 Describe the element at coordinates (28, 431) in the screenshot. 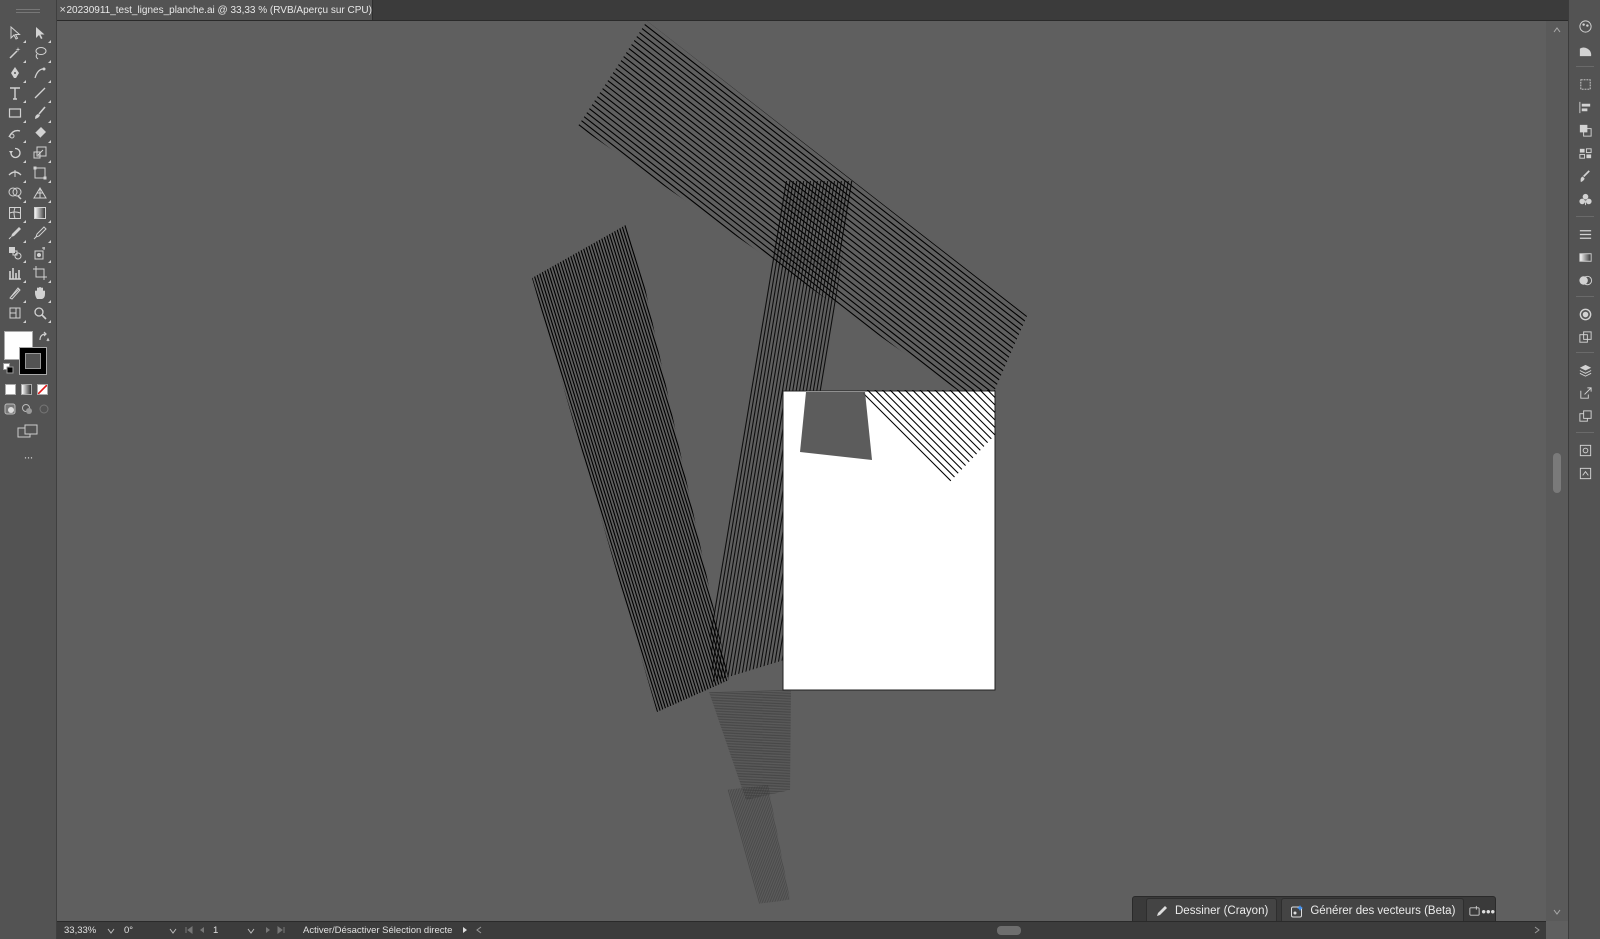

I see `screen-mode-icon` at that location.